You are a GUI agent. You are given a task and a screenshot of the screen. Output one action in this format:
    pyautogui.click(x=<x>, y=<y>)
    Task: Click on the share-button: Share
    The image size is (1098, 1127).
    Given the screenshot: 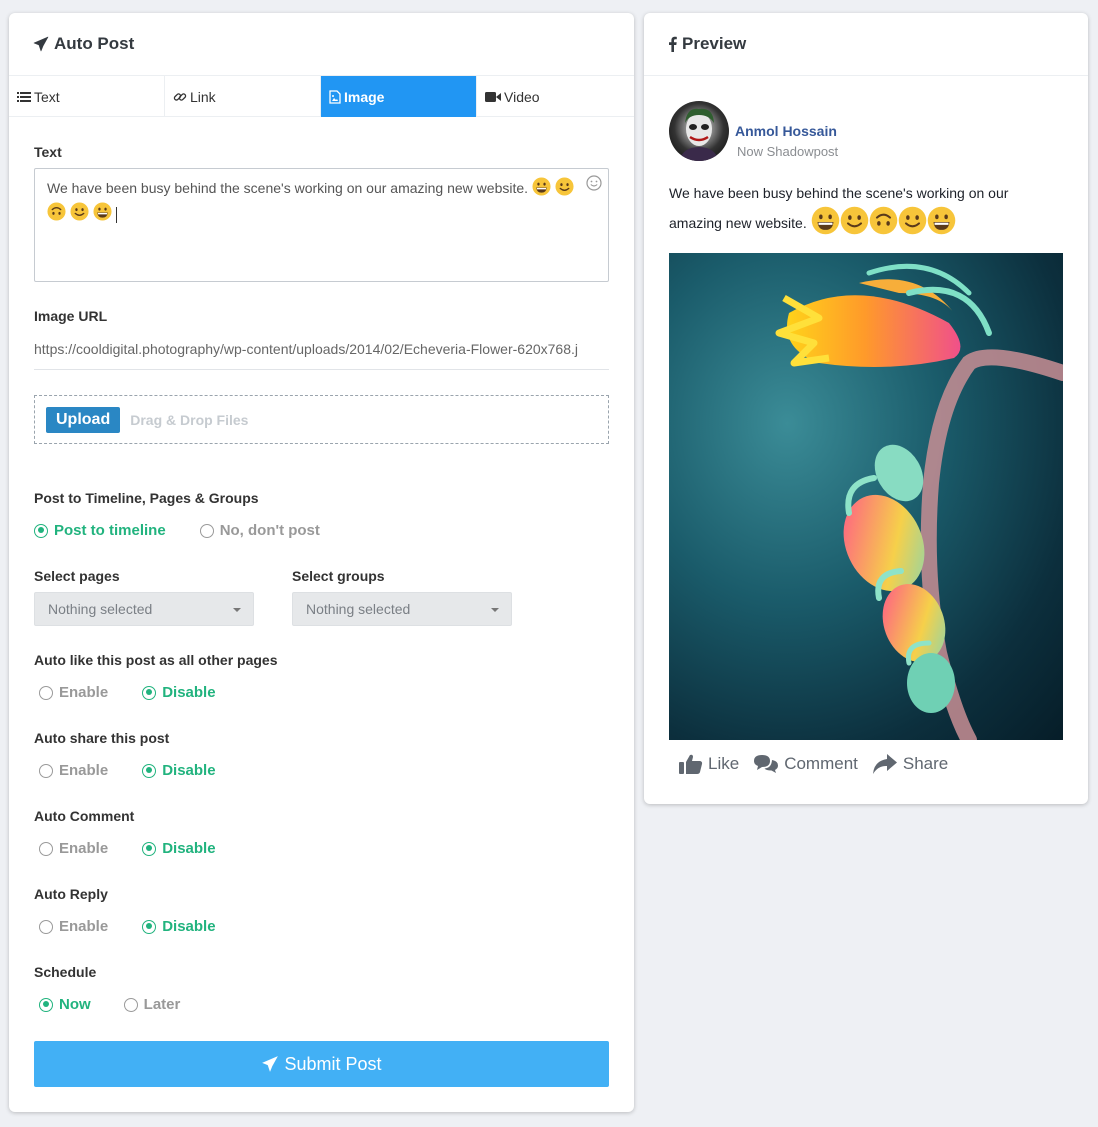 What is the action you would take?
    pyautogui.click(x=910, y=764)
    